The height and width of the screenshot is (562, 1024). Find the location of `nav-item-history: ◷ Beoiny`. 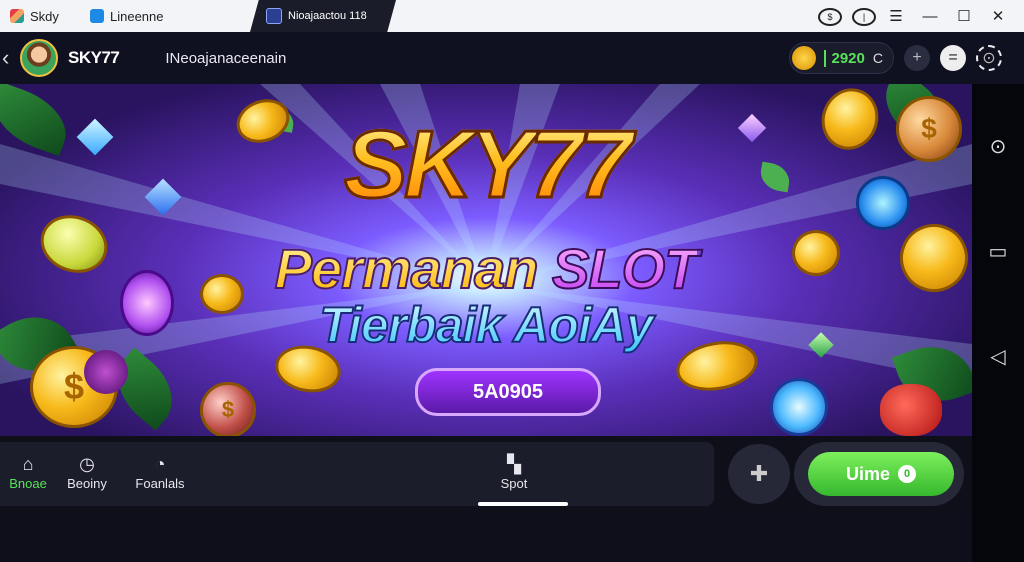

nav-item-history: ◷ Beoiny is located at coordinates (87, 472).